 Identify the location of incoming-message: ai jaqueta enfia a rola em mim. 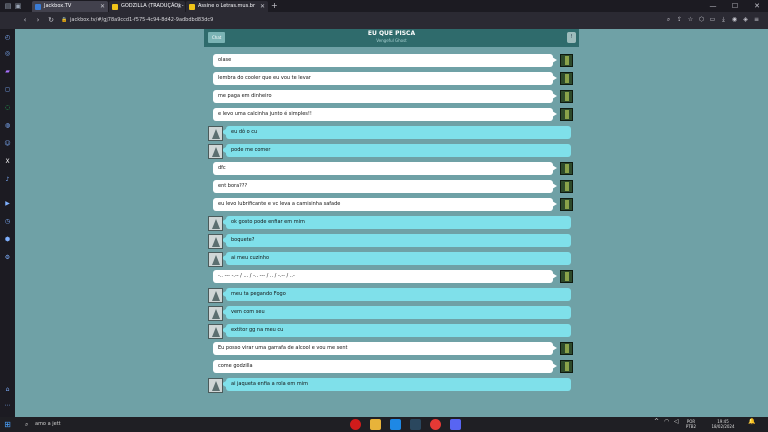
(391, 385).